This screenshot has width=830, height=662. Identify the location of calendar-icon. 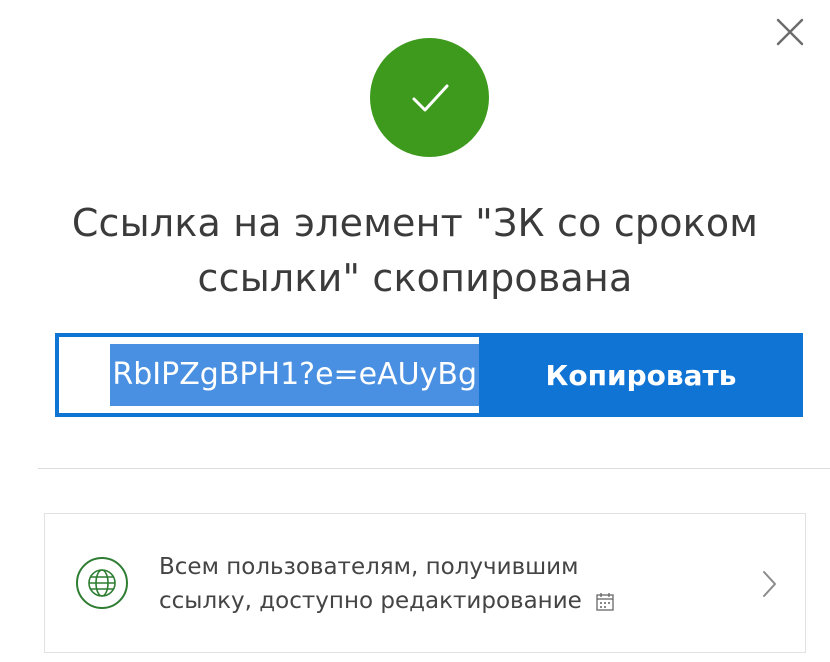
(605, 601).